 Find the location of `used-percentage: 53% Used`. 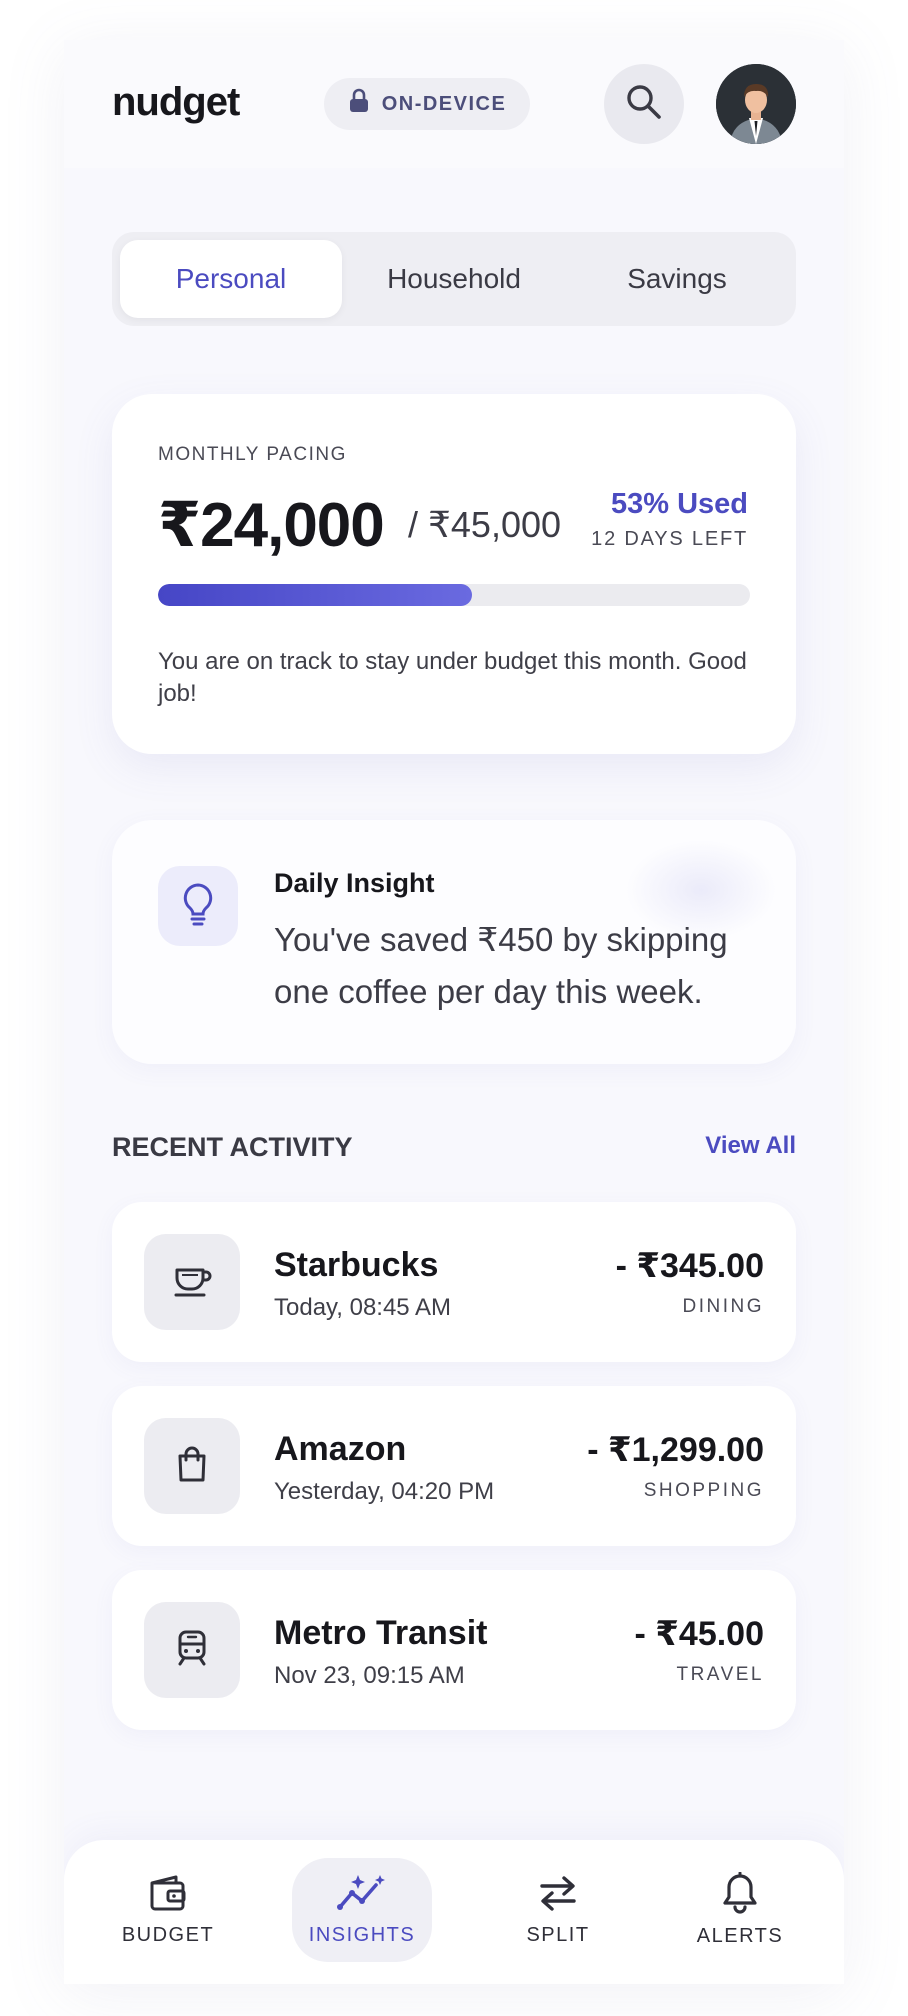

used-percentage: 53% Used is located at coordinates (679, 504).